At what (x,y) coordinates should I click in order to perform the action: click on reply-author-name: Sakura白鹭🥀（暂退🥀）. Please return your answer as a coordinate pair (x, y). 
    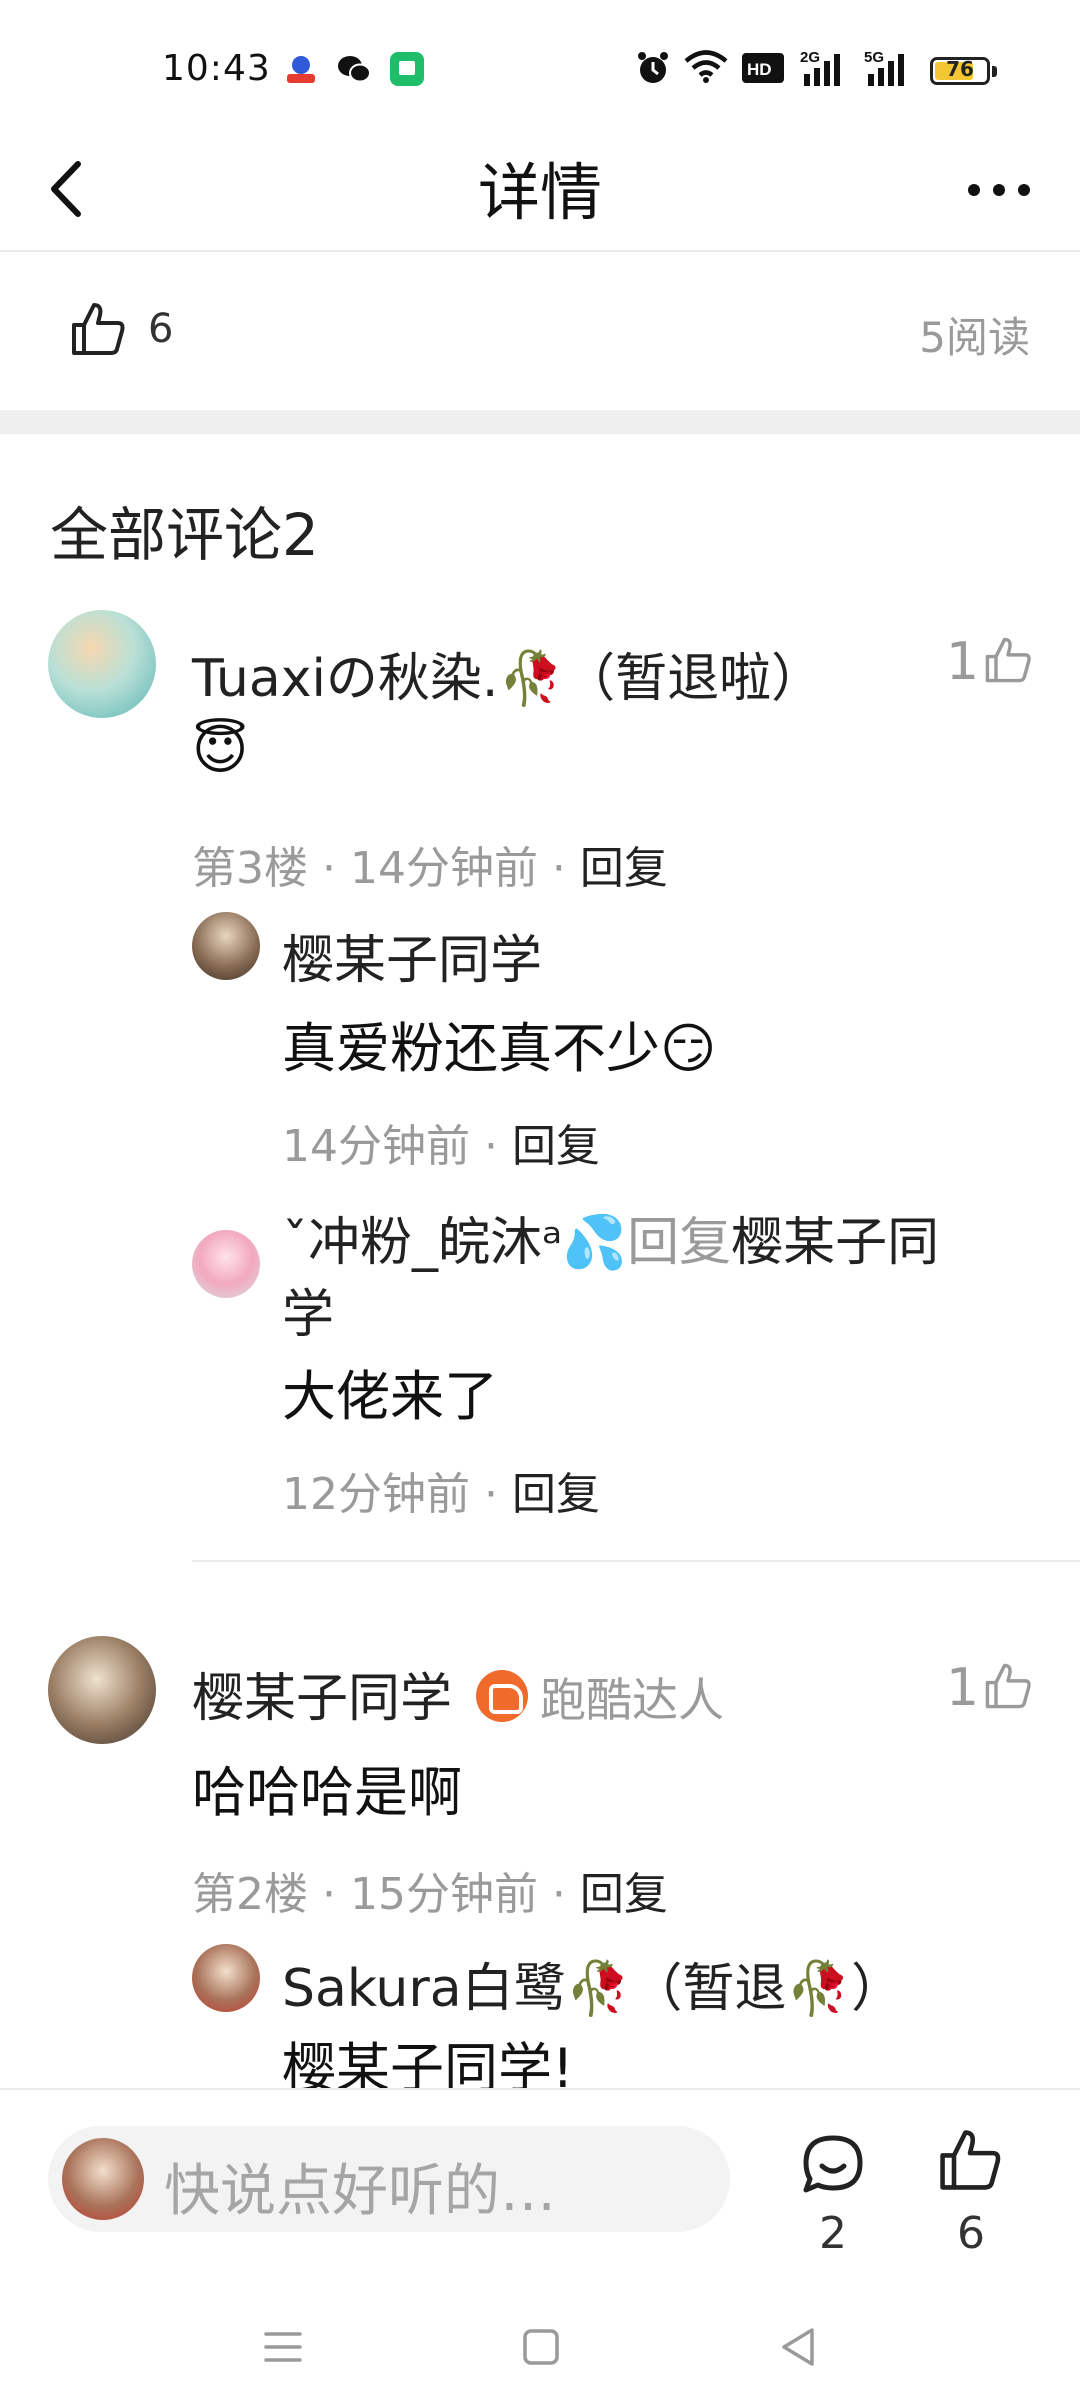
    Looking at the image, I should click on (592, 1983).